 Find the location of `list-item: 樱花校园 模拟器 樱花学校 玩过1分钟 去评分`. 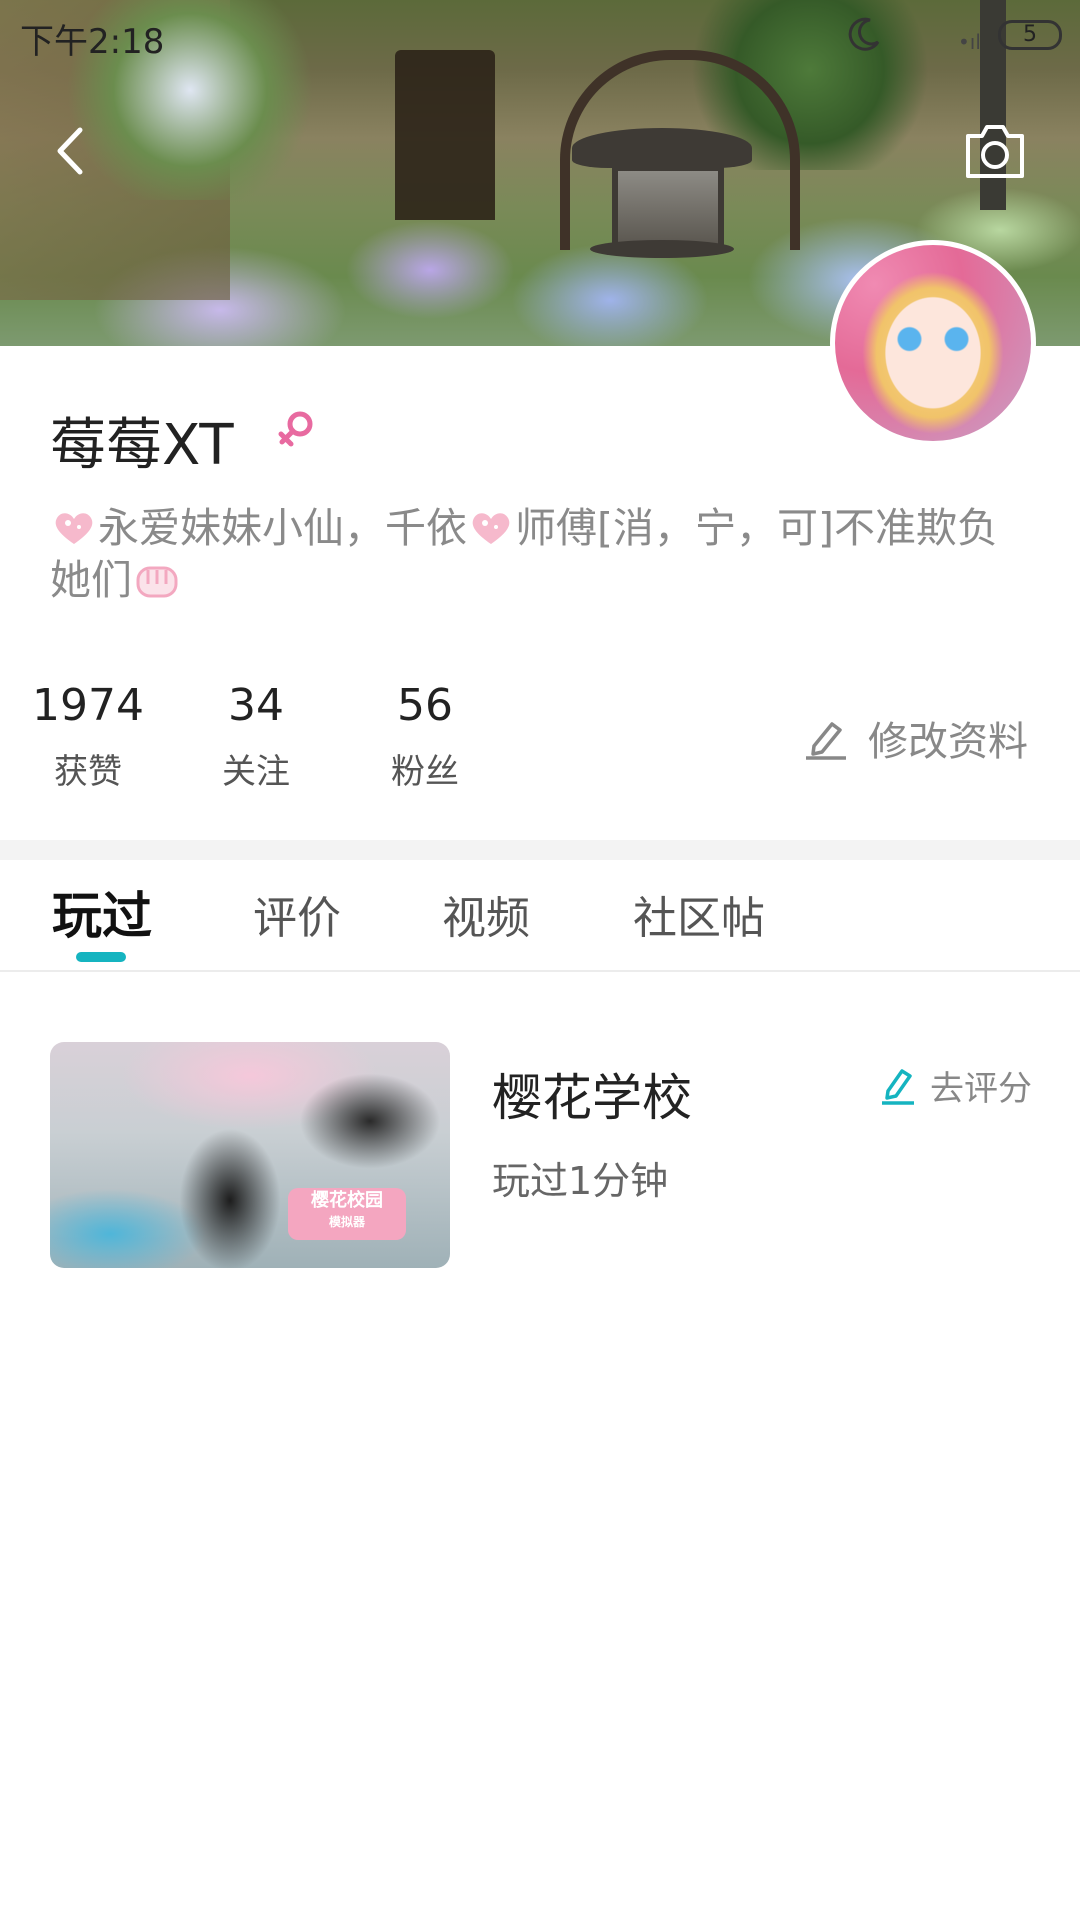

list-item: 樱花校园 模拟器 樱花学校 玩过1分钟 去评分 is located at coordinates (540, 1155).